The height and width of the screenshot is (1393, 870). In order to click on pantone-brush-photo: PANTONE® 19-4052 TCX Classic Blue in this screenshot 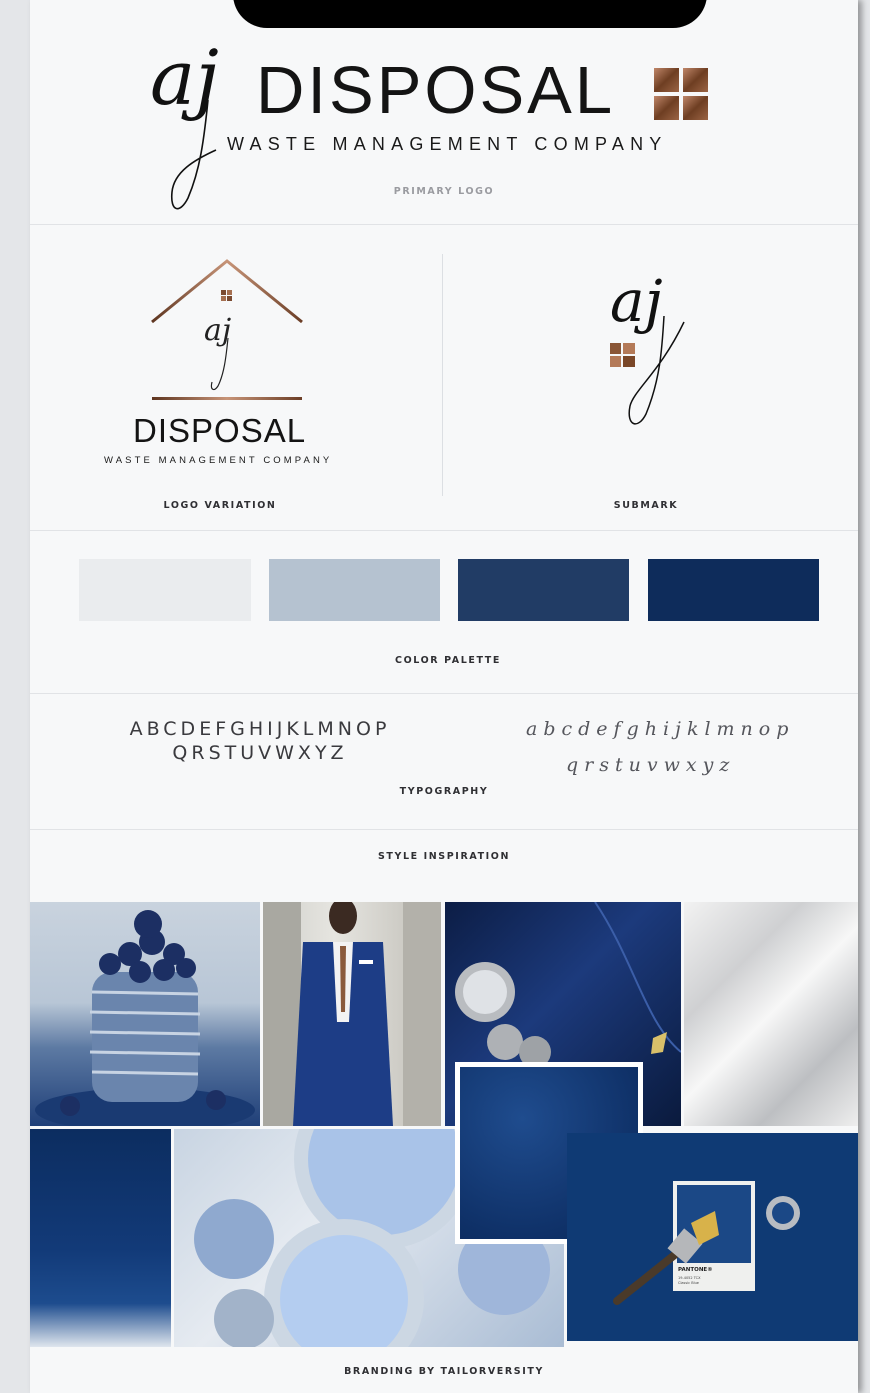, I will do `click(712, 1237)`.